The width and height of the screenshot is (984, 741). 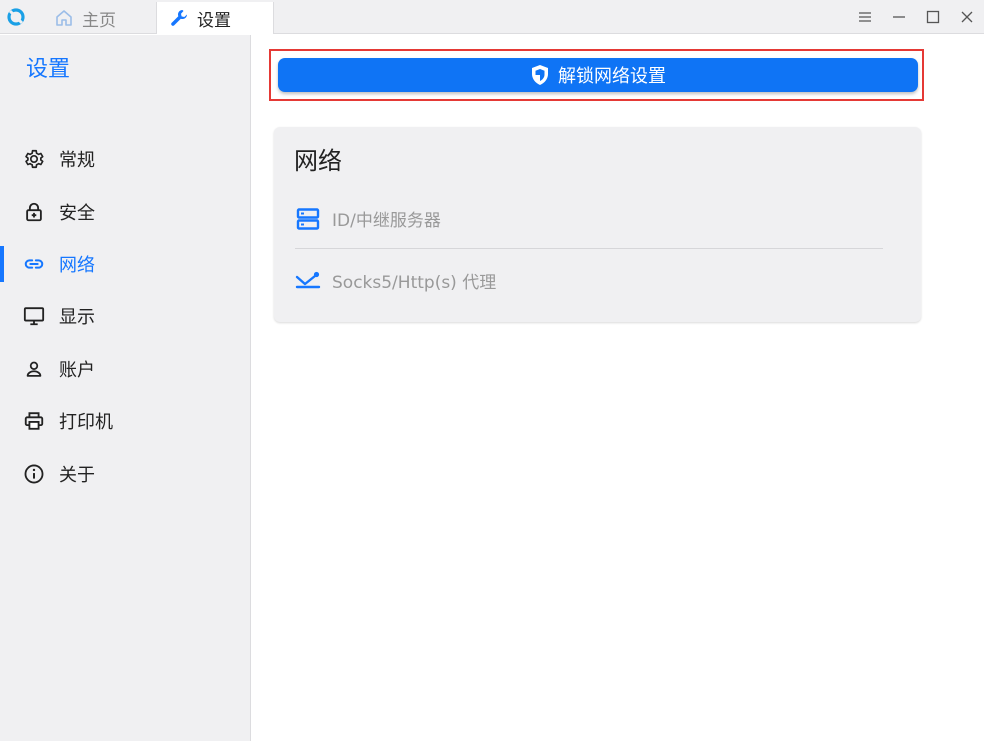 I want to click on user-icon, so click(x=34, y=369).